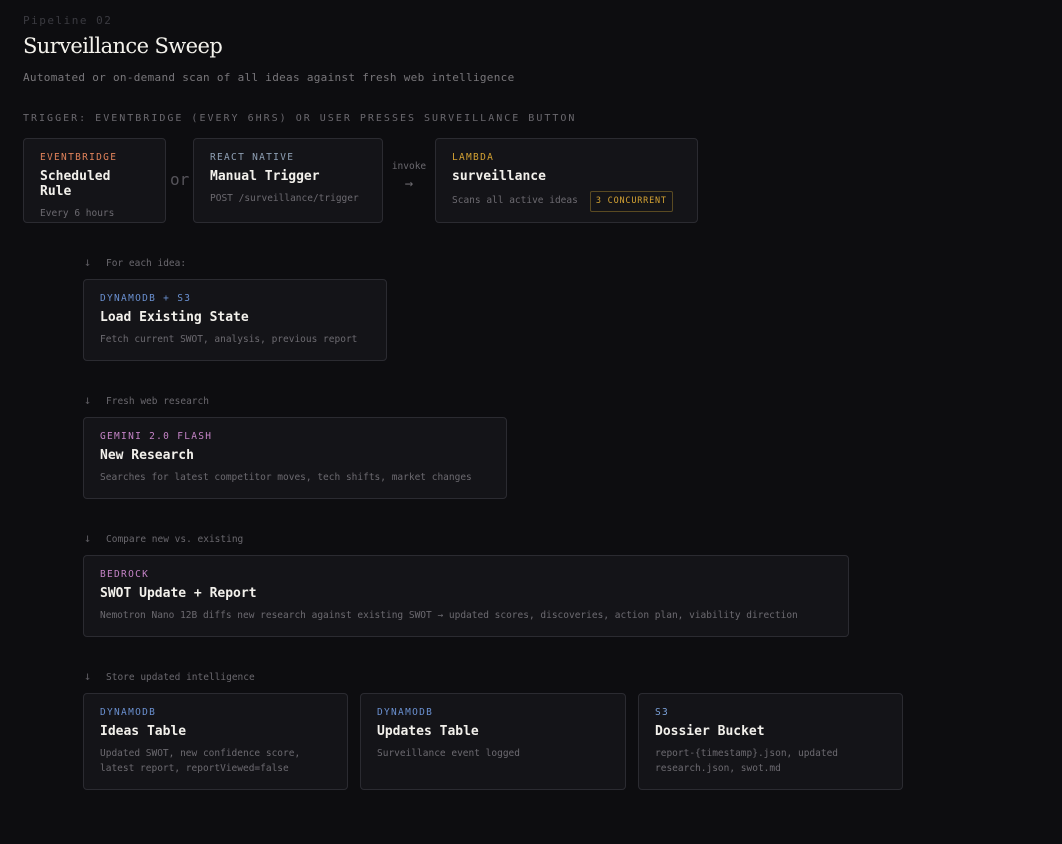 This screenshot has width=1062, height=844. What do you see at coordinates (409, 166) in the screenshot?
I see `invoke-label: invoke` at bounding box center [409, 166].